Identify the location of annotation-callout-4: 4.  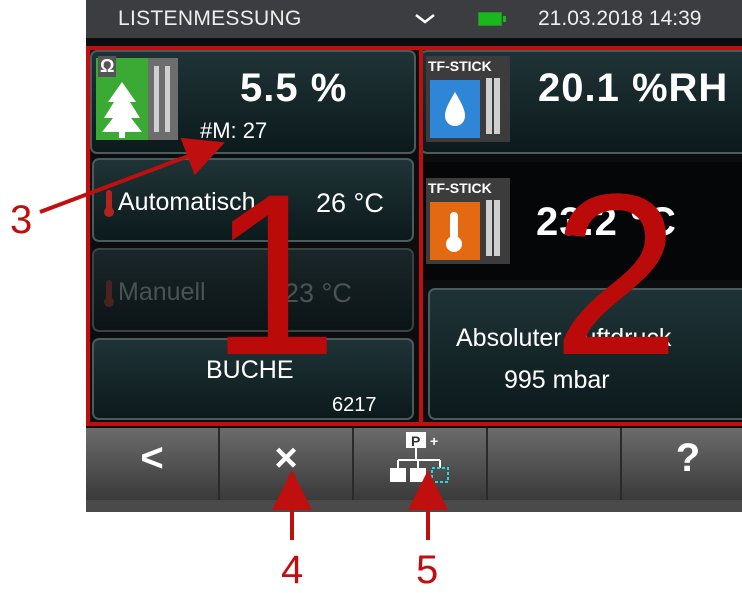
(292, 570).